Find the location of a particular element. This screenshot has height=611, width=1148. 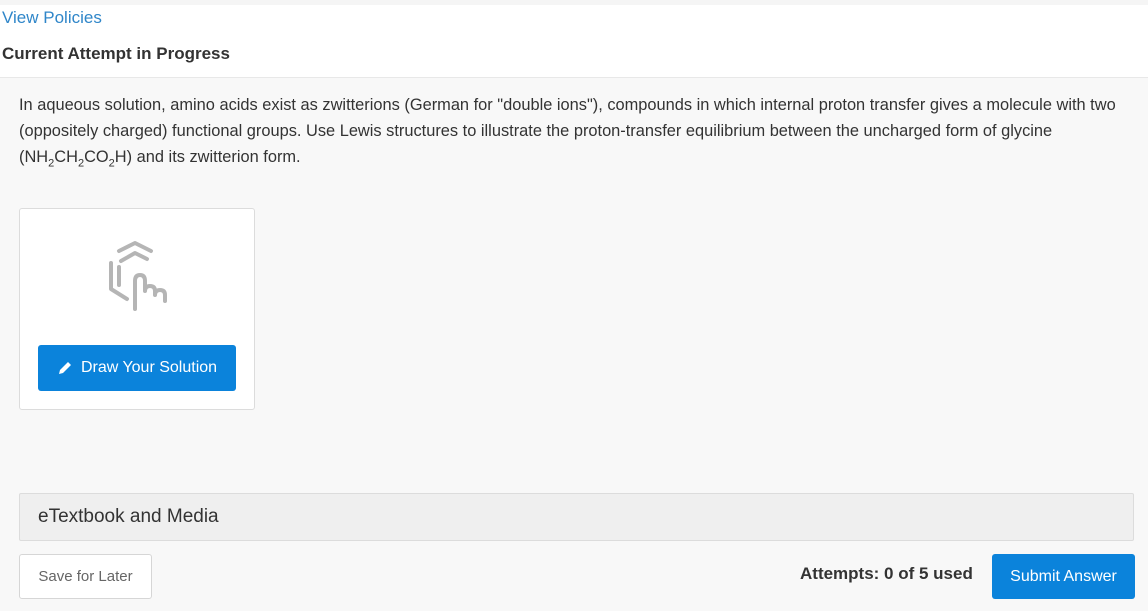

draw-solution-button: Draw Your Solution is located at coordinates (137, 368).